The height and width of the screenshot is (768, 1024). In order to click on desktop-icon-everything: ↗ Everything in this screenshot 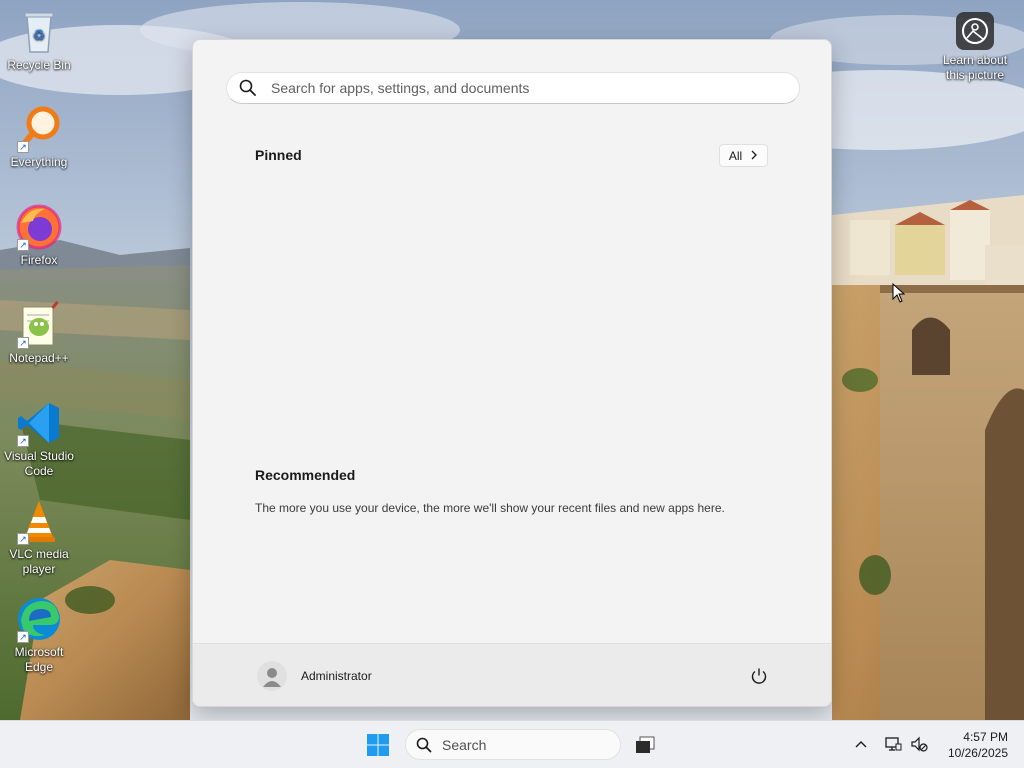, I will do `click(39, 137)`.